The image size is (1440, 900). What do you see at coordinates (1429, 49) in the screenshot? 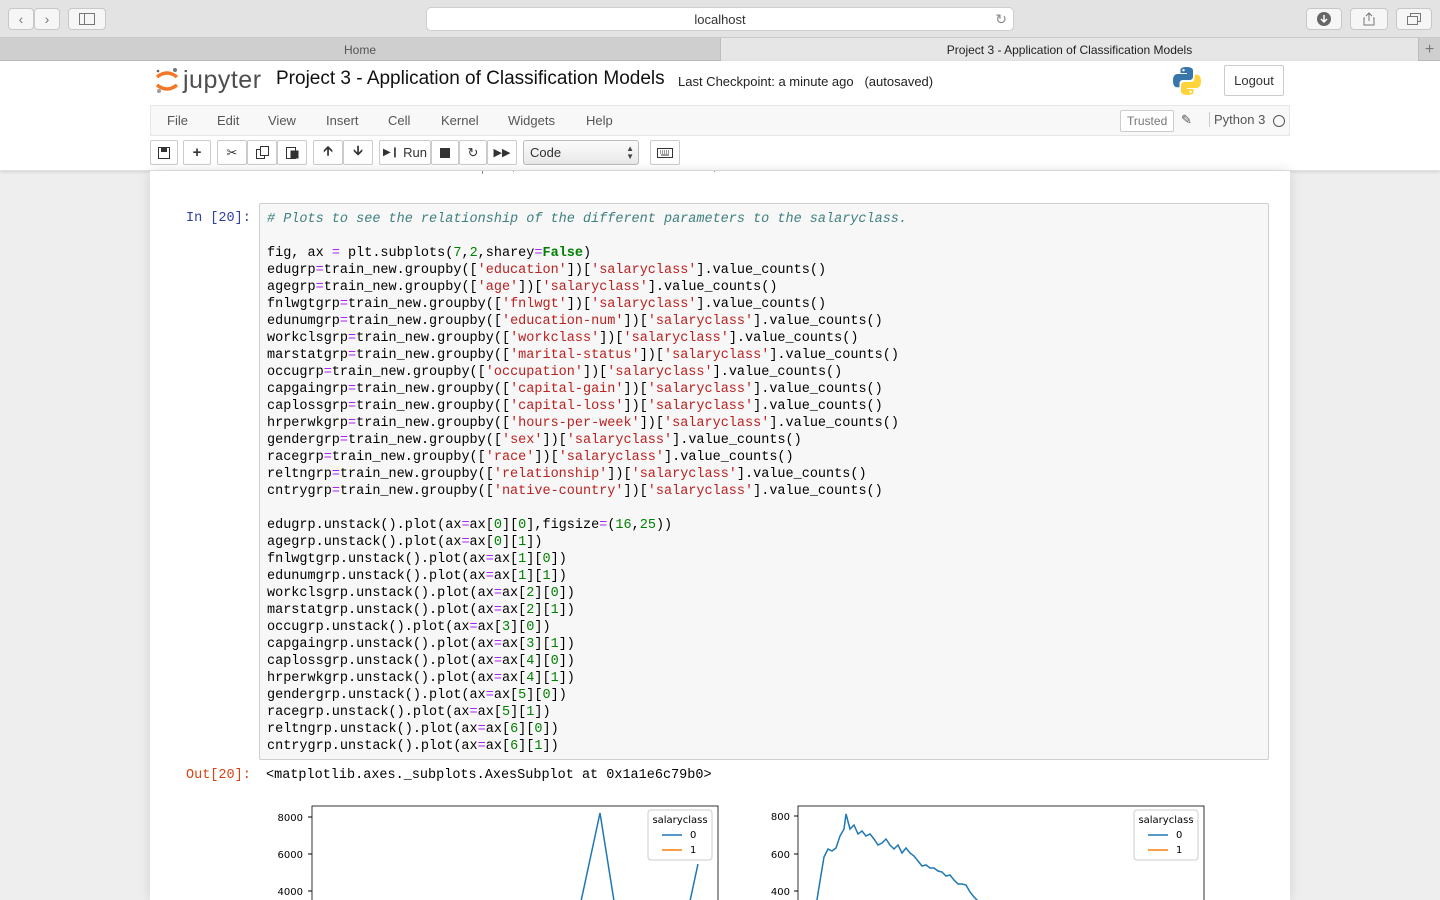
I see `new-tab-icon: +` at bounding box center [1429, 49].